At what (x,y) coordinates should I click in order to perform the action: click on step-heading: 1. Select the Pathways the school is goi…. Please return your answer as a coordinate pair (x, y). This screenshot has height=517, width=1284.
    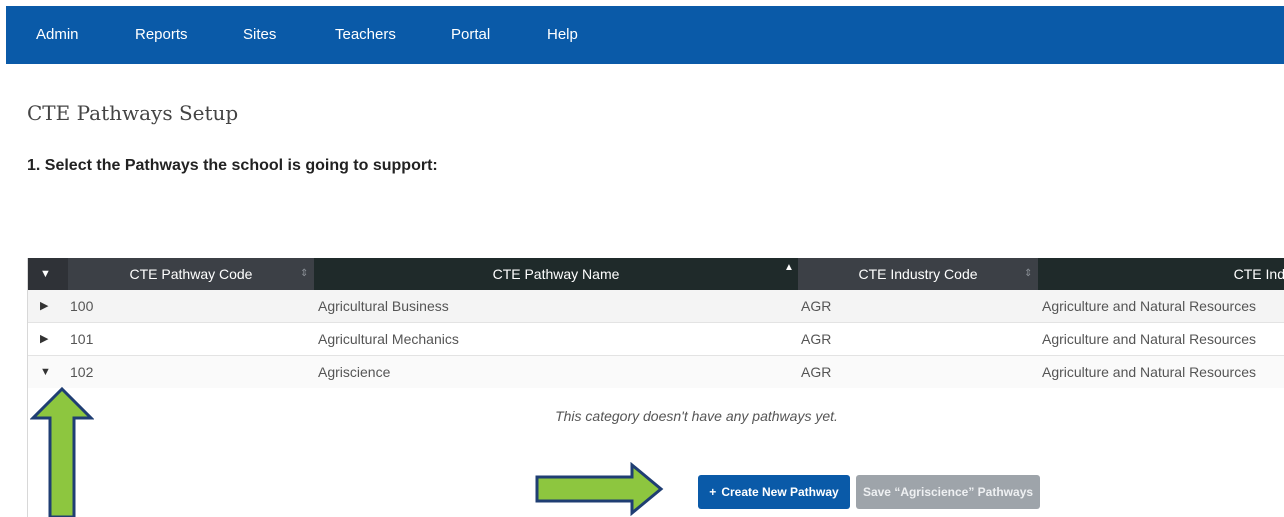
    Looking at the image, I should click on (232, 165).